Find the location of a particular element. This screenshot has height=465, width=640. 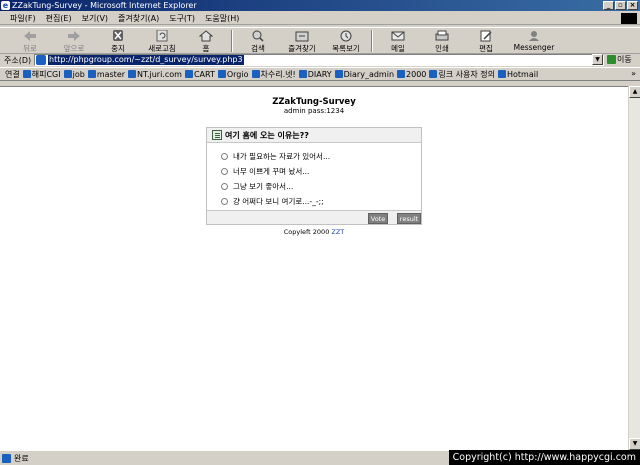

messenger-icon is located at coordinates (534, 36).